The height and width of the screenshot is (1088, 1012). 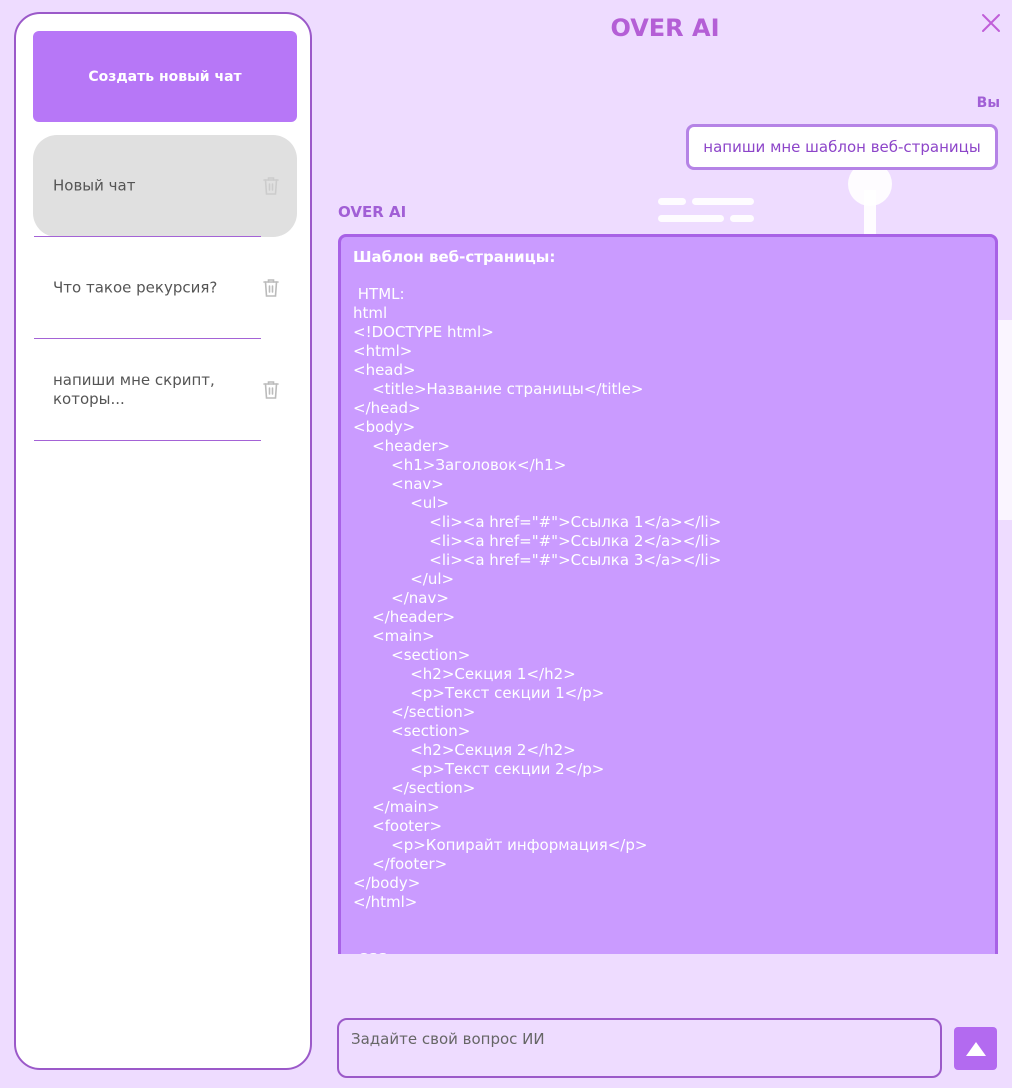 I want to click on send-button, so click(x=975, y=1048).